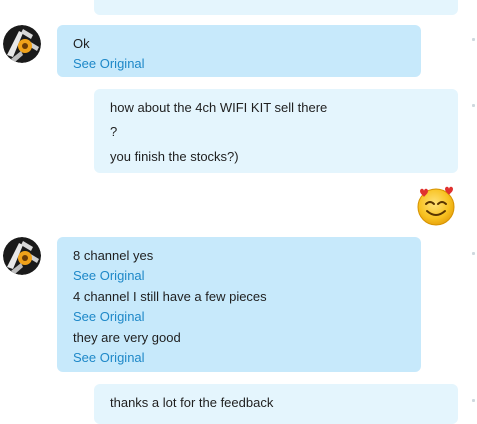 The width and height of the screenshot is (477, 424). I want to click on message-text: 4 channel I still have a few pieces, so click(170, 296).